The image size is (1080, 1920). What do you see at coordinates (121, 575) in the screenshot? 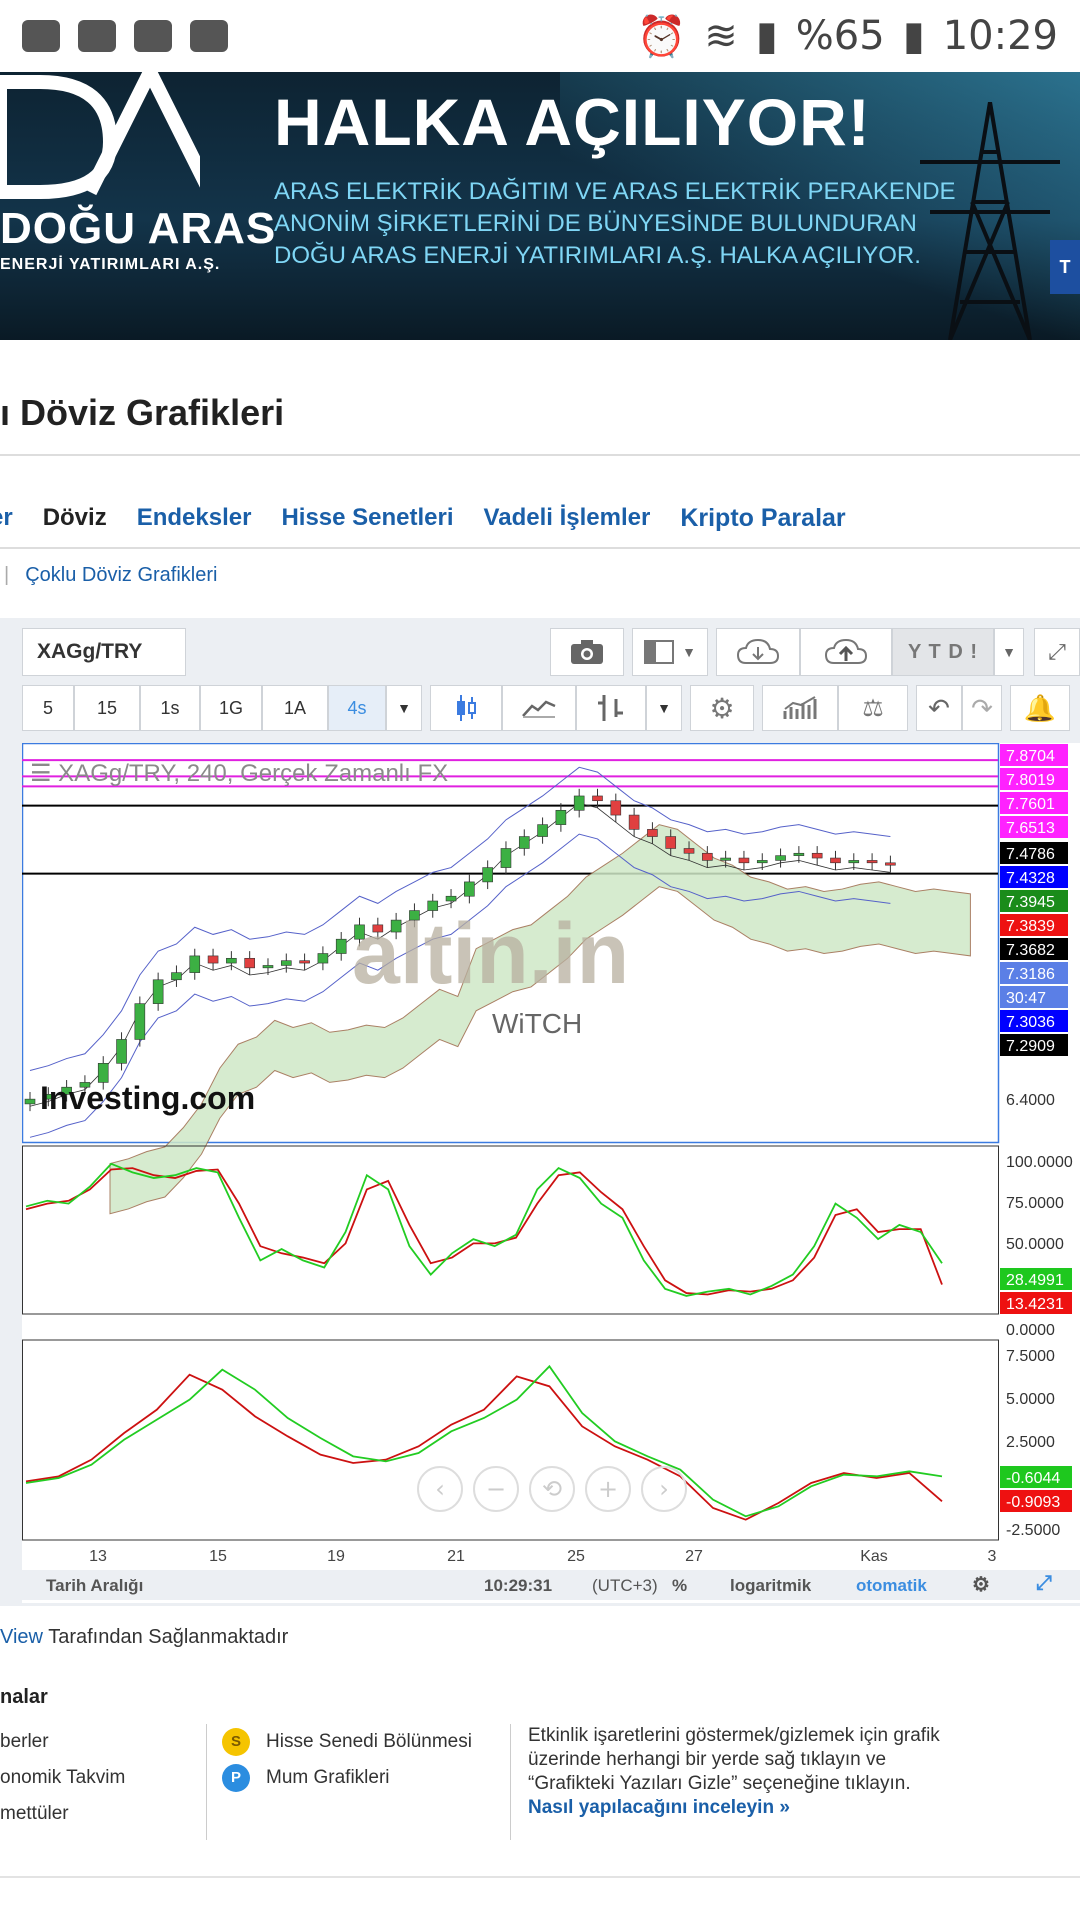
I see `multi-currency-charts-link: Çoklu Döviz Grafikleri` at bounding box center [121, 575].